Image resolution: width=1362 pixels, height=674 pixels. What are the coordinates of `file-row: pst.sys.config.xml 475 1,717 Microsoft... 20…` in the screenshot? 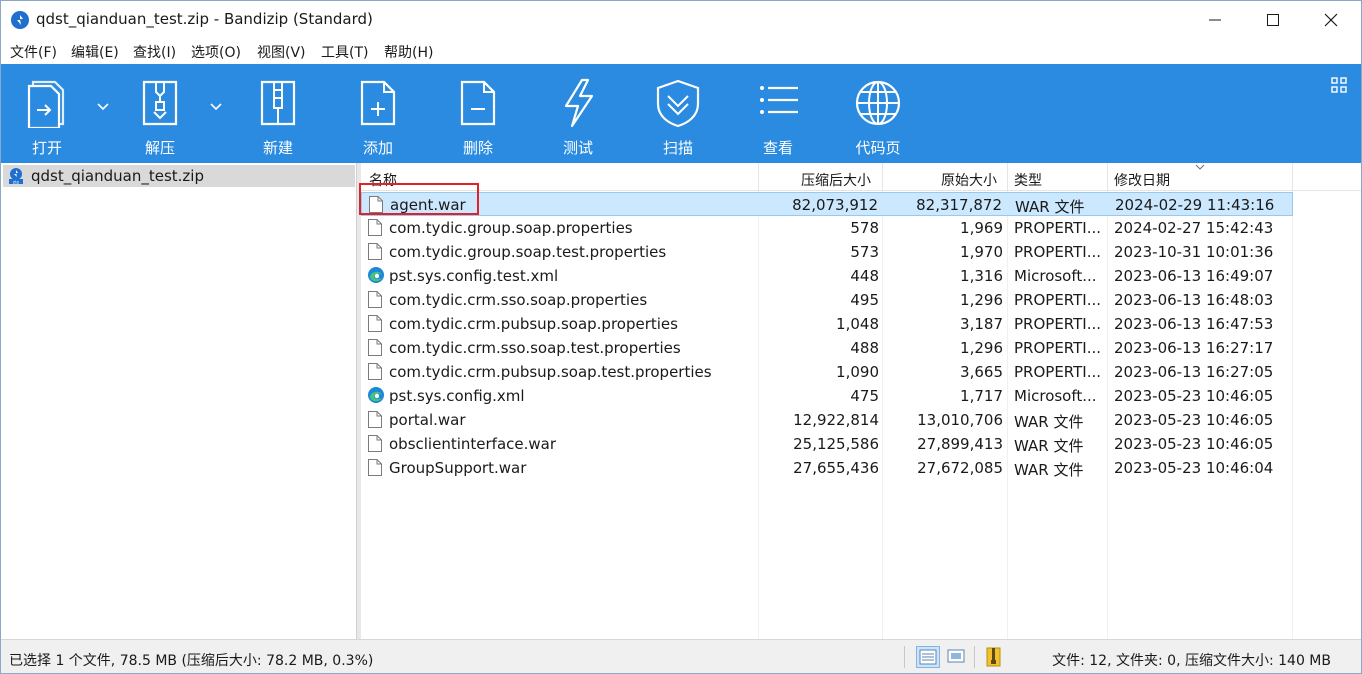 It's located at (827, 396).